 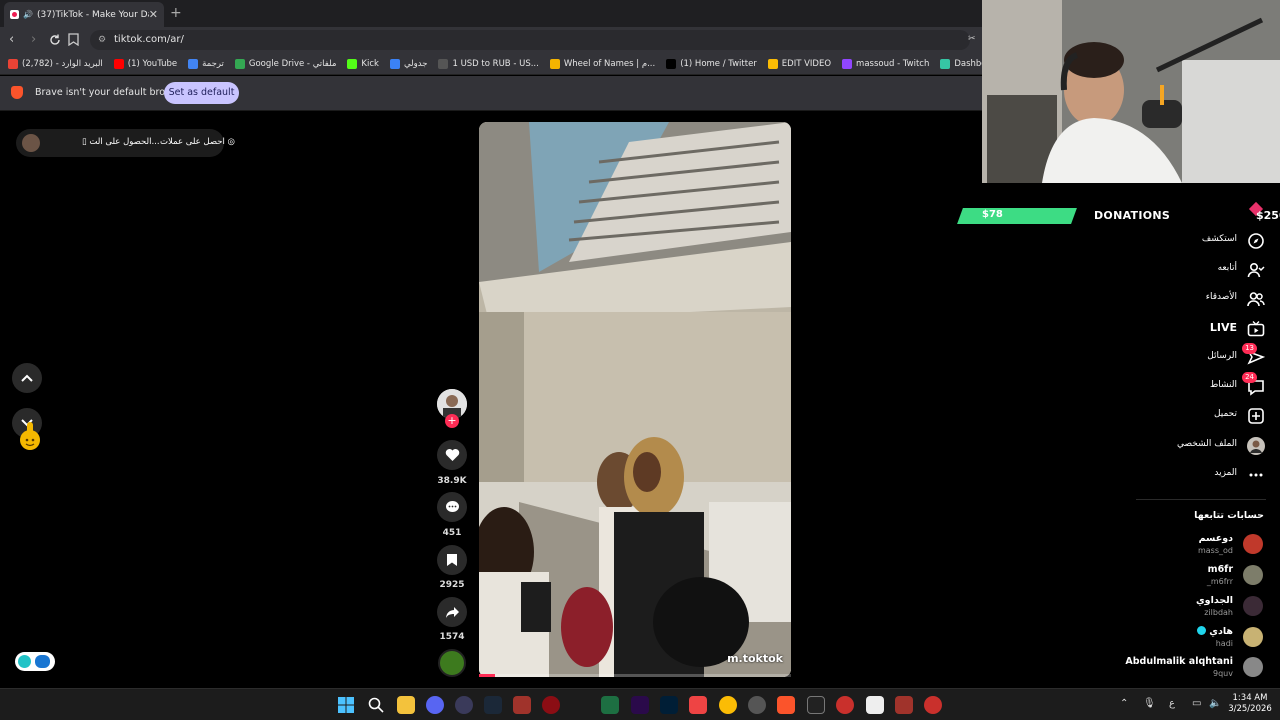 I want to click on sidebar-item-label: الرسائل, so click(x=1222, y=356).